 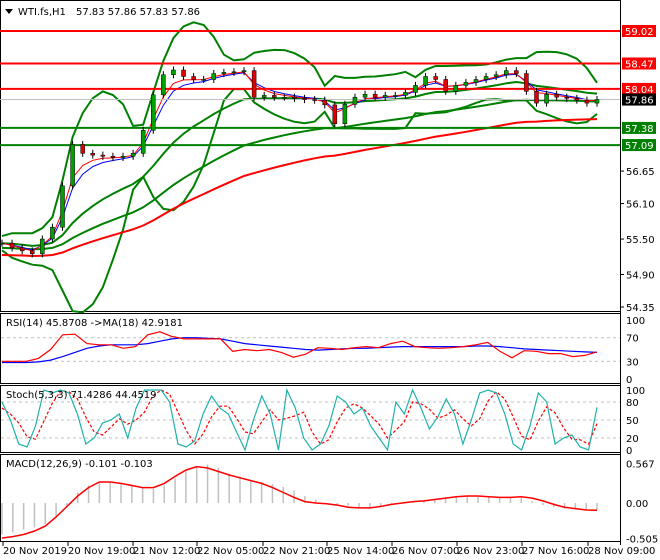 I want to click on stoch-tick-label: 80, so click(x=632, y=403).